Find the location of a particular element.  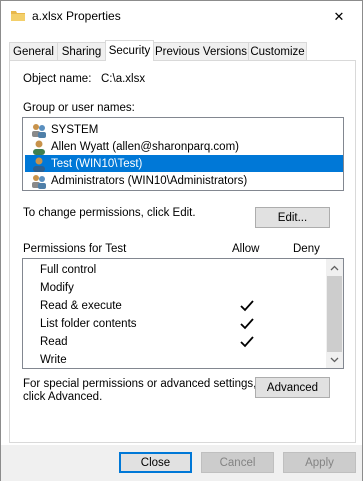

apply-button-label: Apply is located at coordinates (319, 462).